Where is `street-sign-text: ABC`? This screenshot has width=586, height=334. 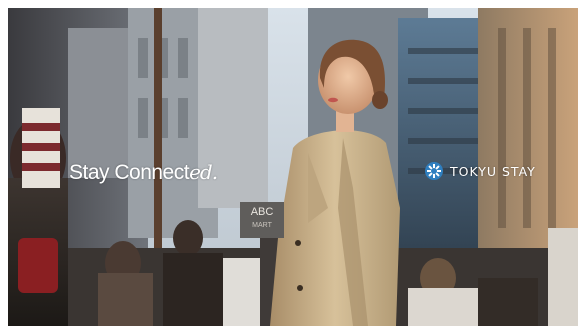 street-sign-text: ABC is located at coordinates (262, 212).